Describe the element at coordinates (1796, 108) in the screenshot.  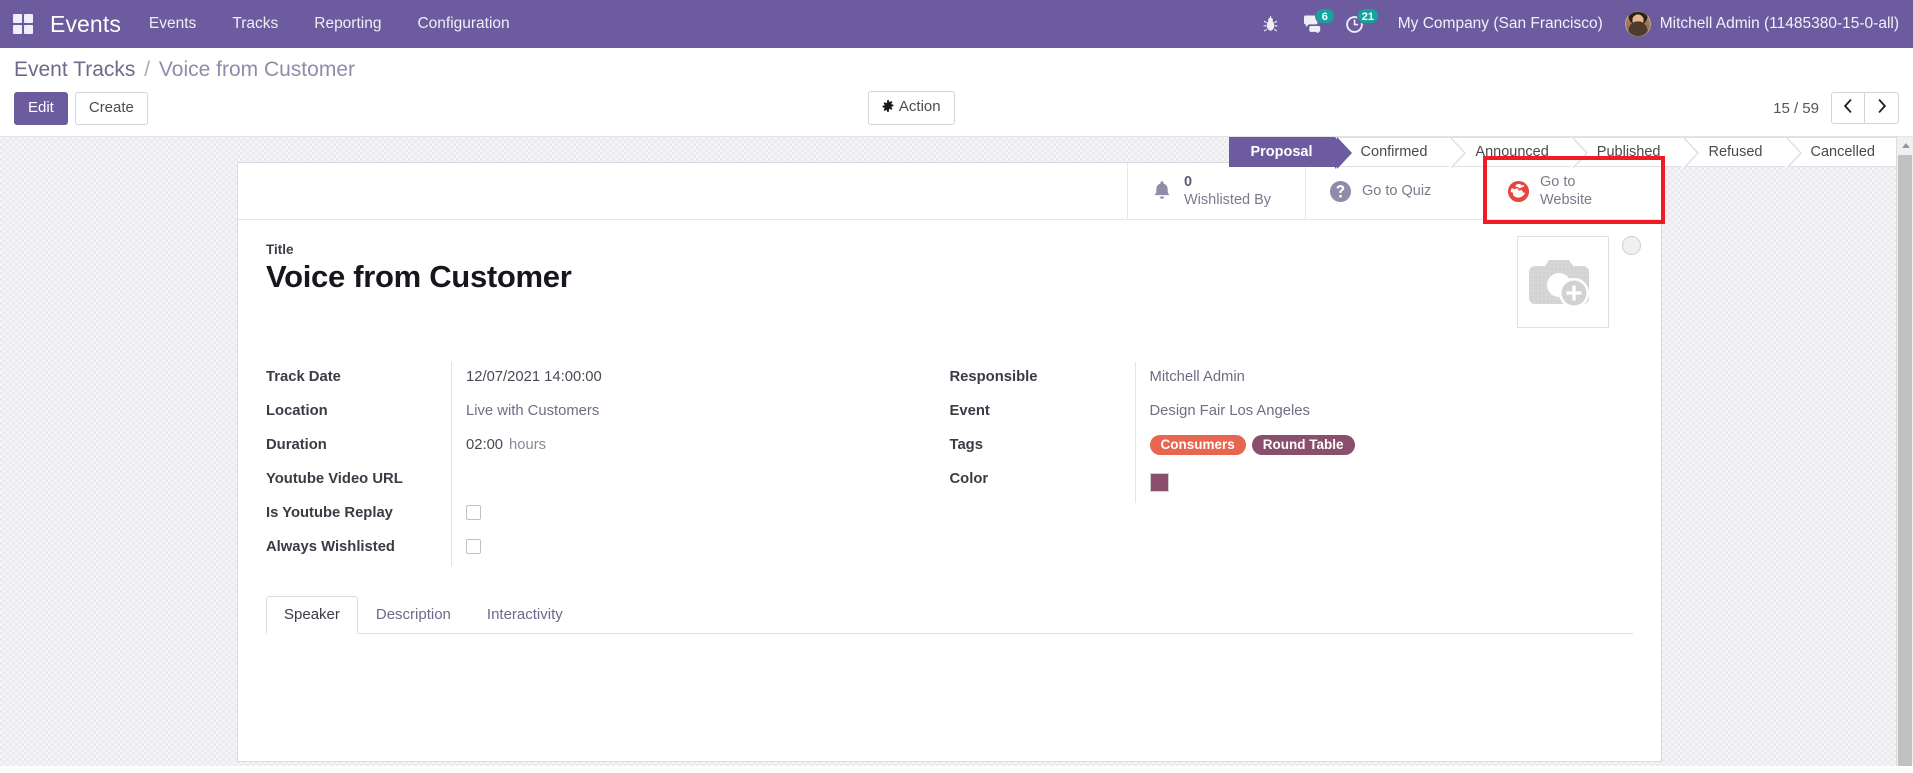
I see `pager-count: 15 / 59` at that location.